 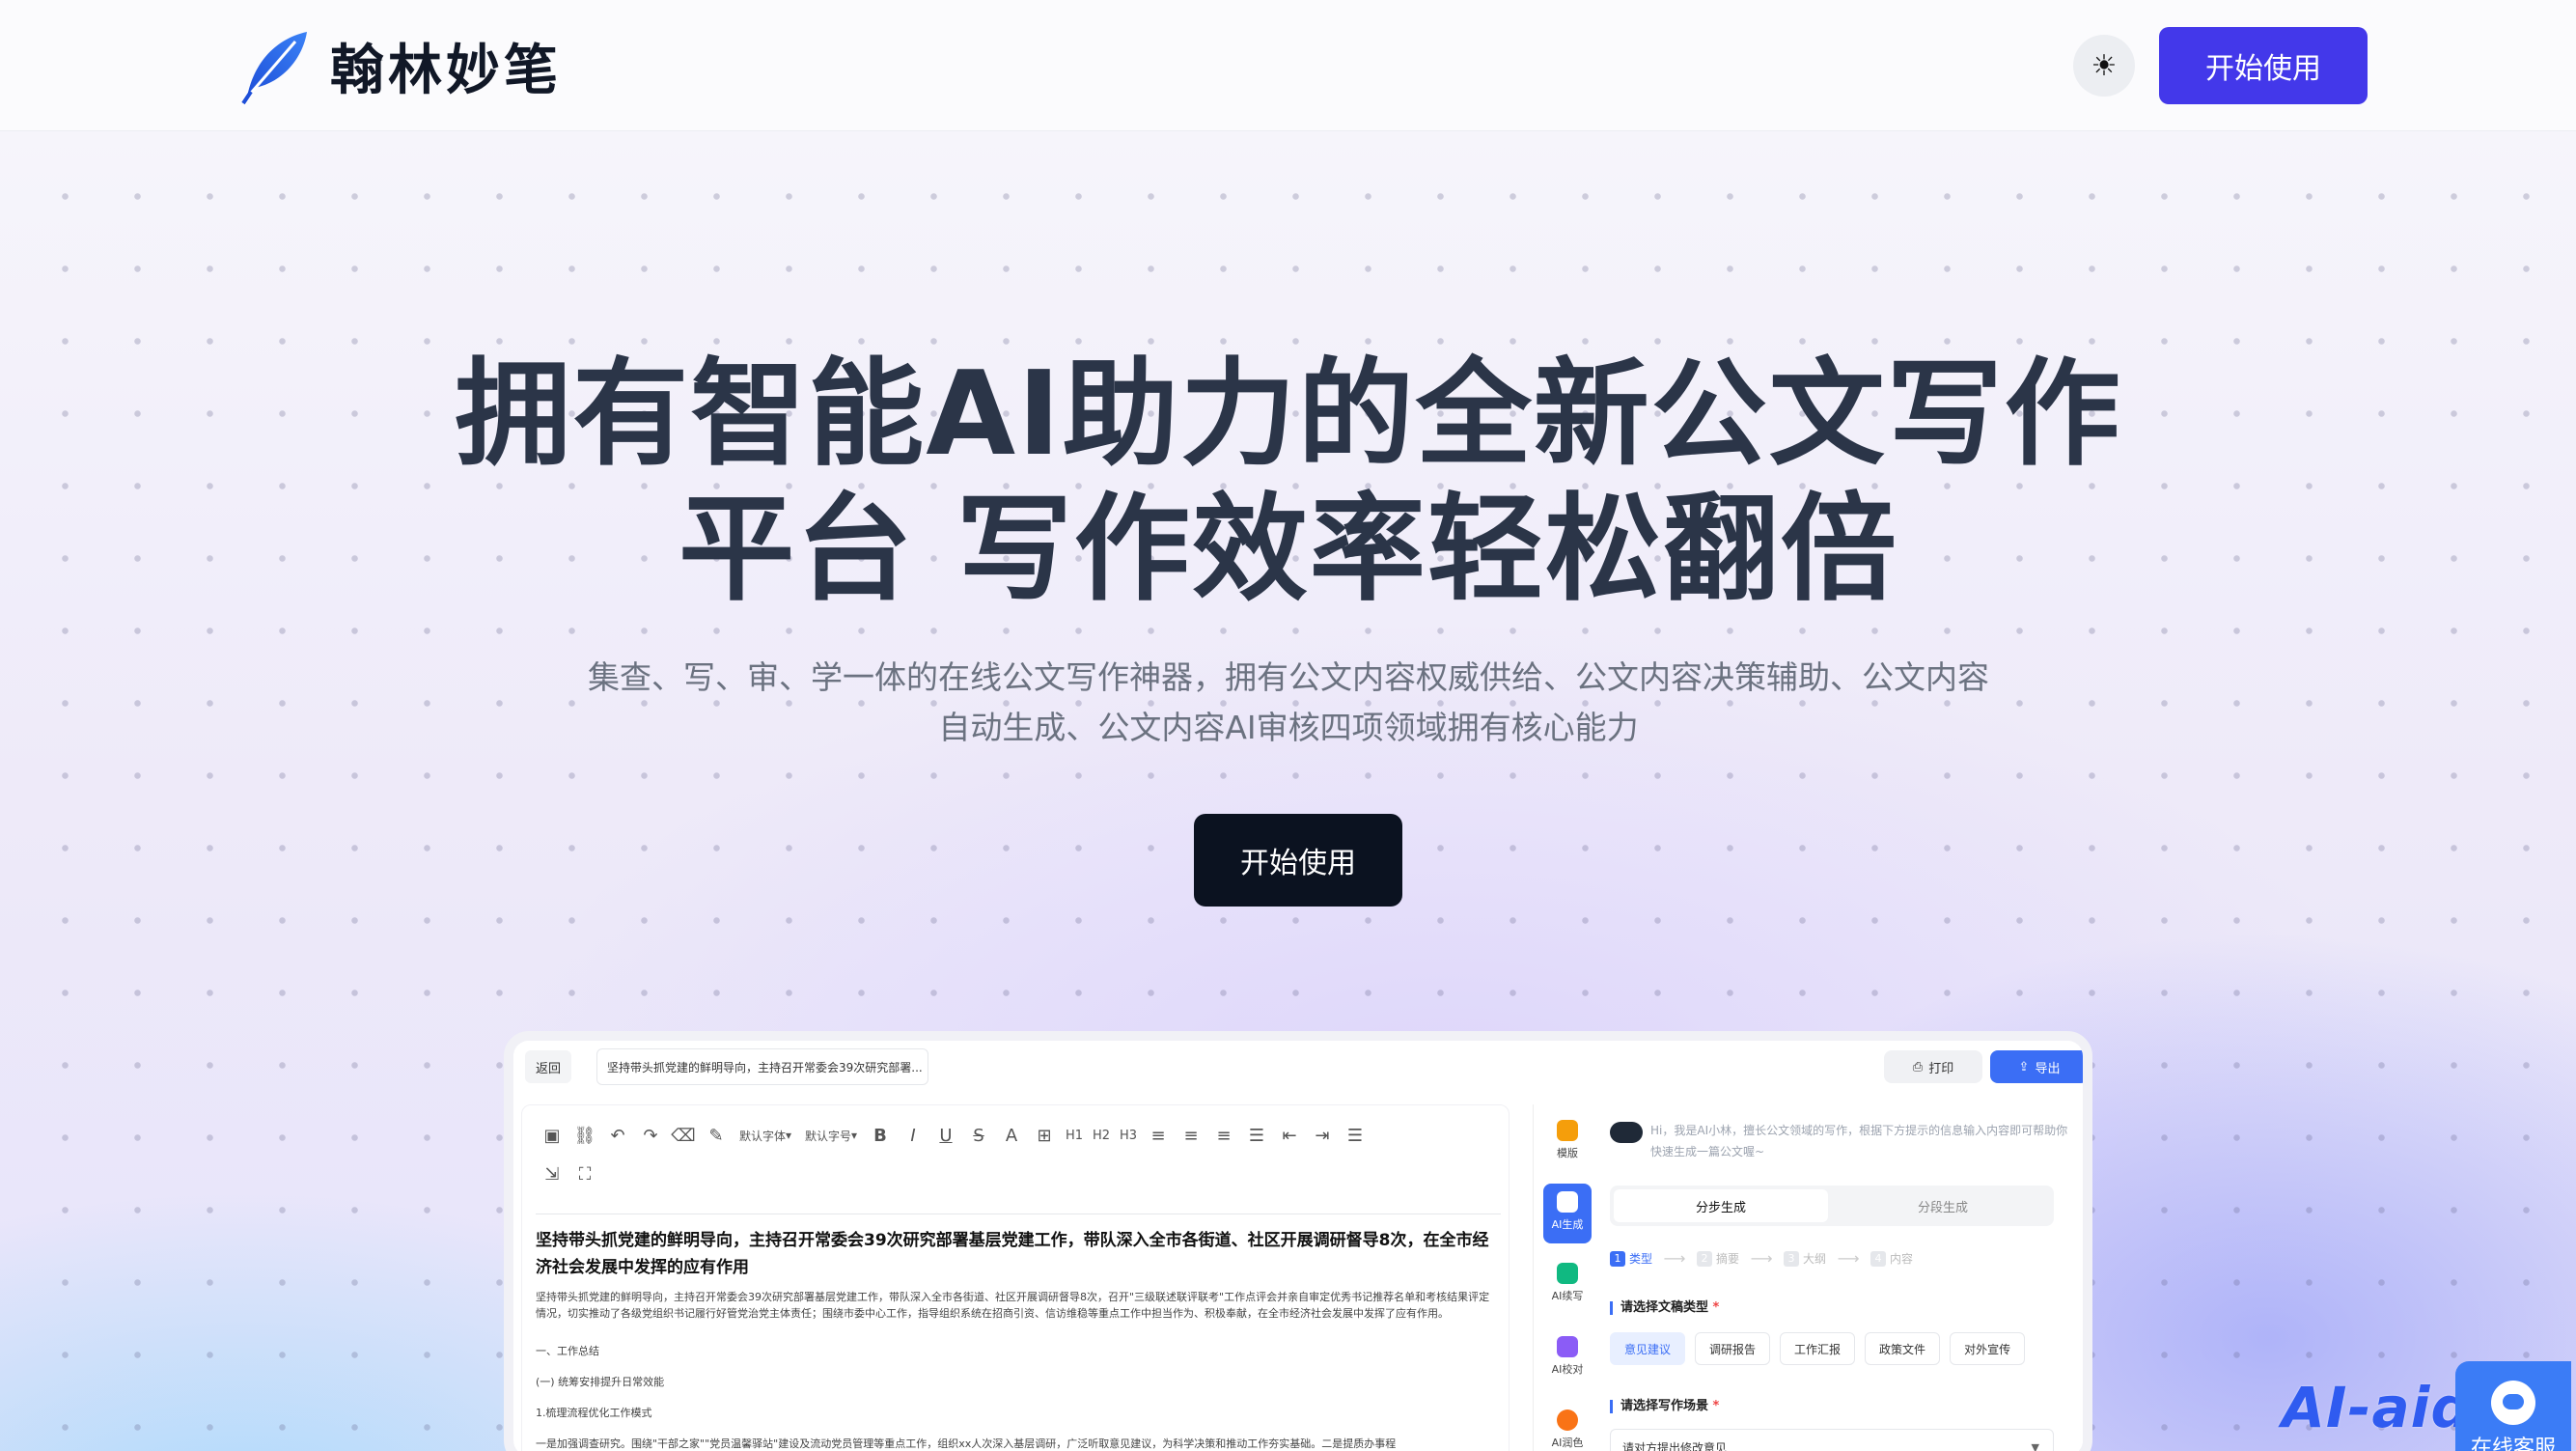 I want to click on h2-button: H2, so click(x=1101, y=1135).